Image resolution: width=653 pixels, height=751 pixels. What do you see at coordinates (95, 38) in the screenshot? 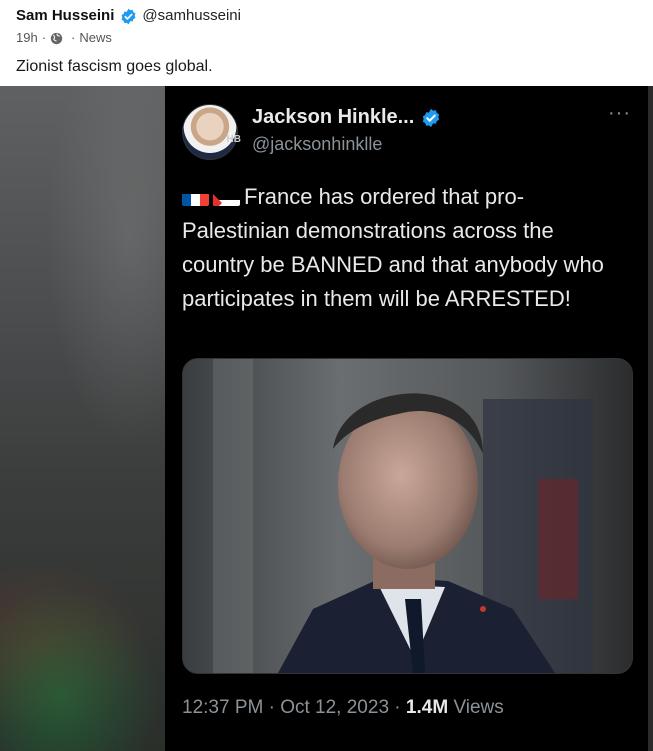
I see `post-category: News` at bounding box center [95, 38].